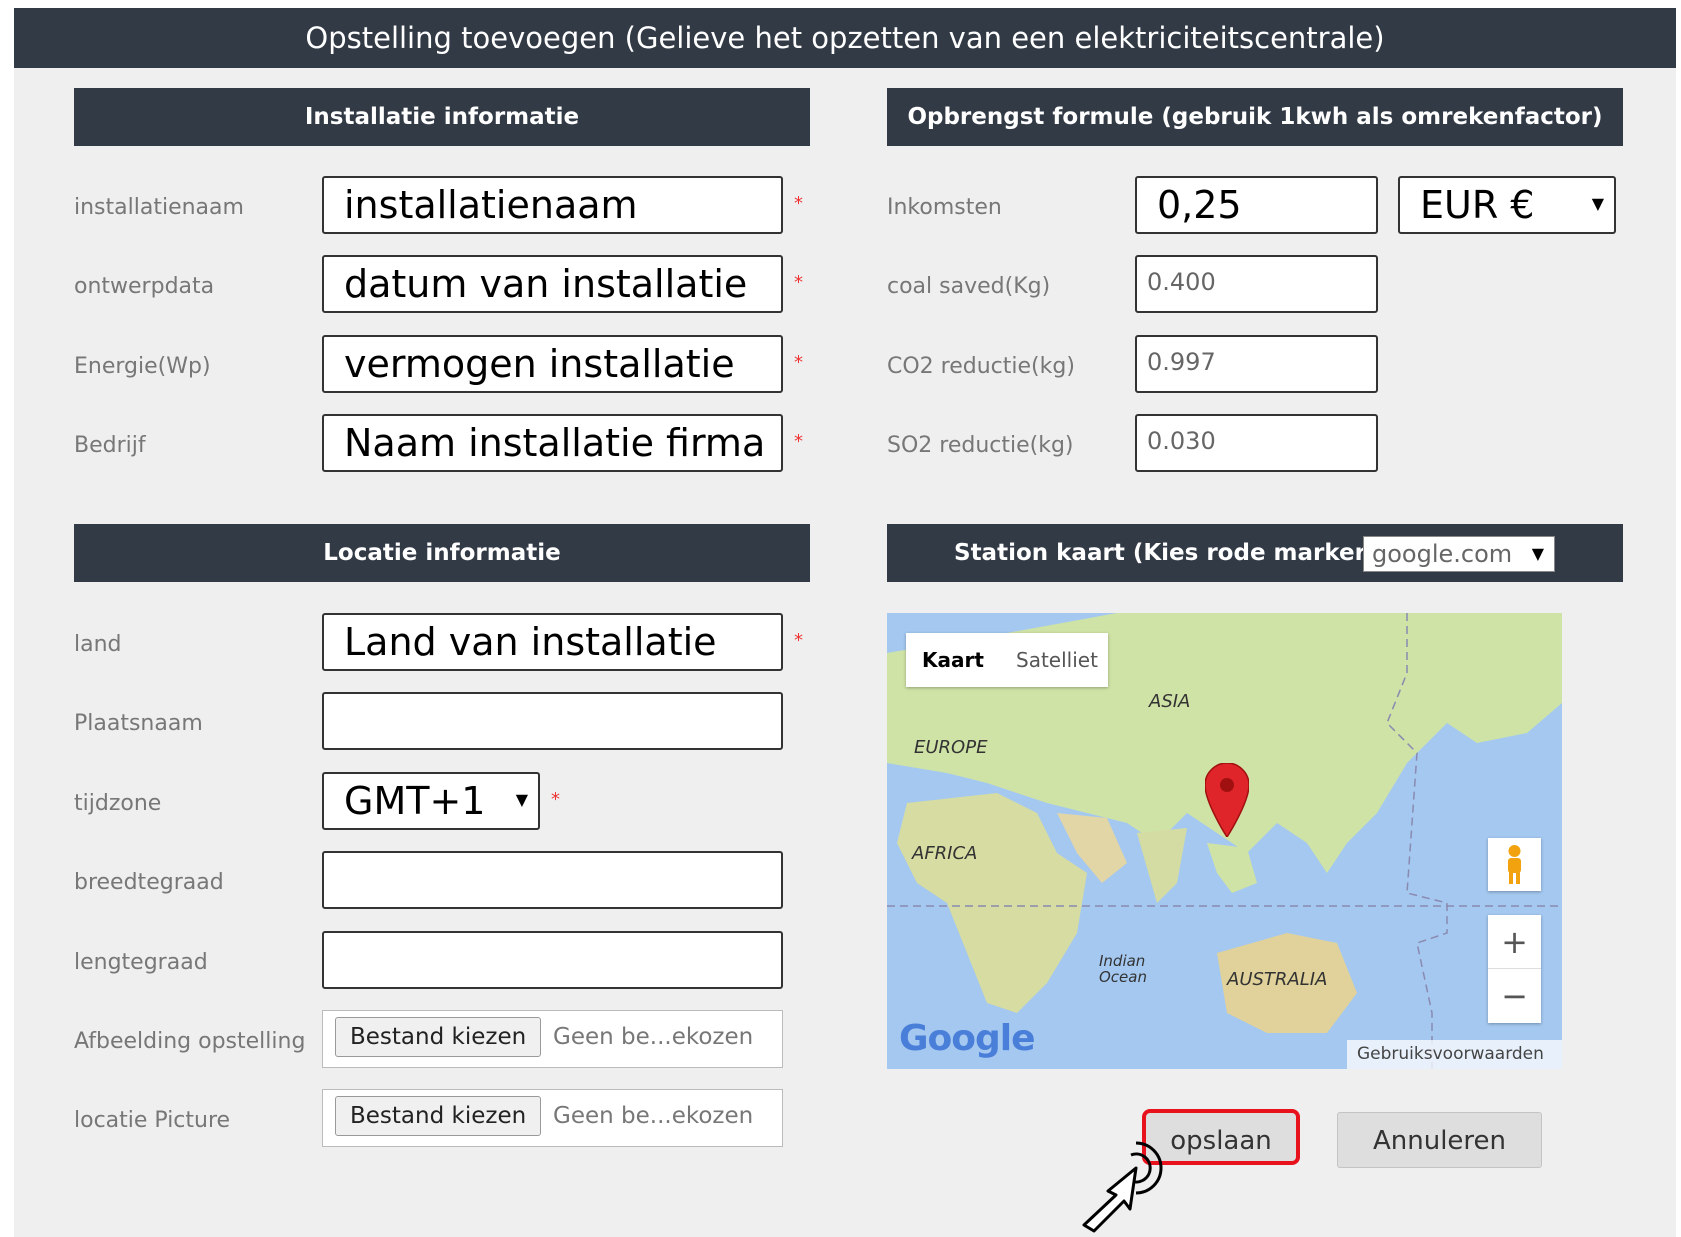  What do you see at coordinates (142, 366) in the screenshot?
I see `label-energie: Energie(Wp)` at bounding box center [142, 366].